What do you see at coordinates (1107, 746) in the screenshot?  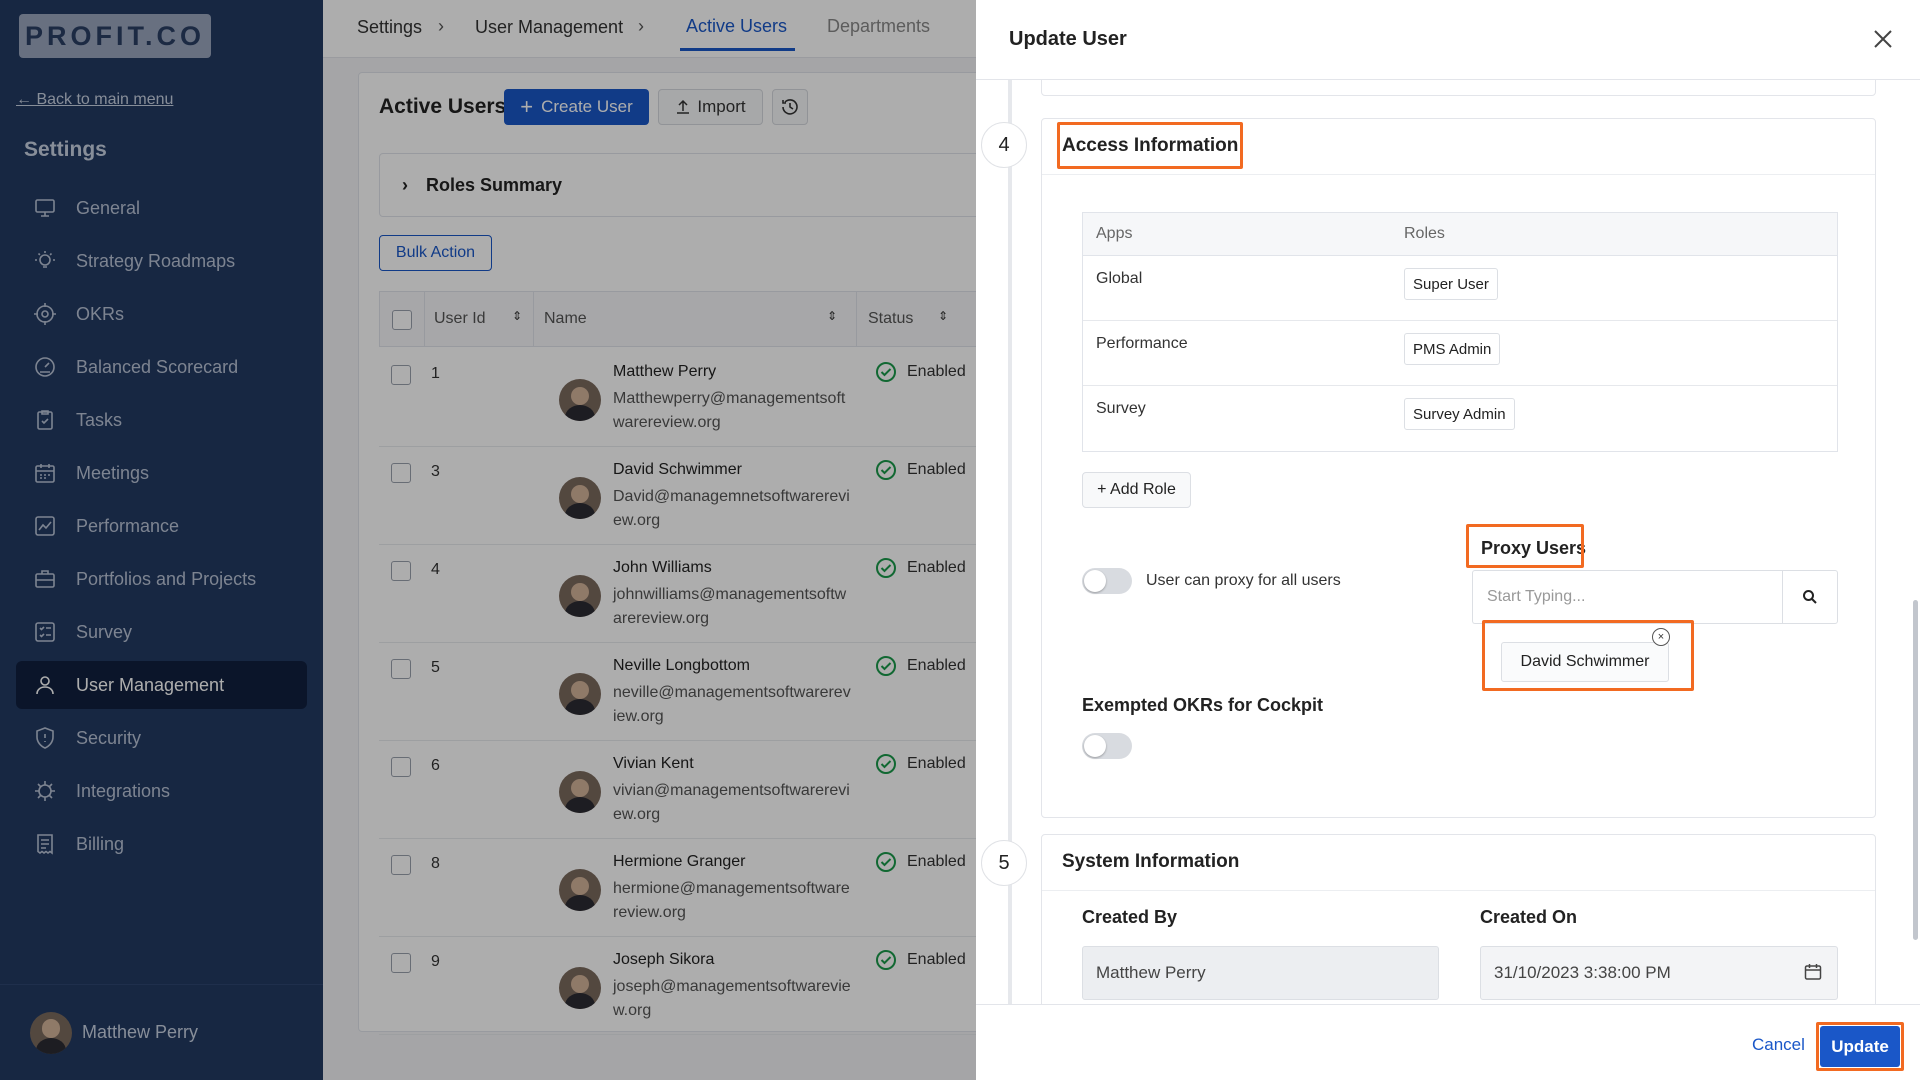 I see `exempted-okrs-toggle` at bounding box center [1107, 746].